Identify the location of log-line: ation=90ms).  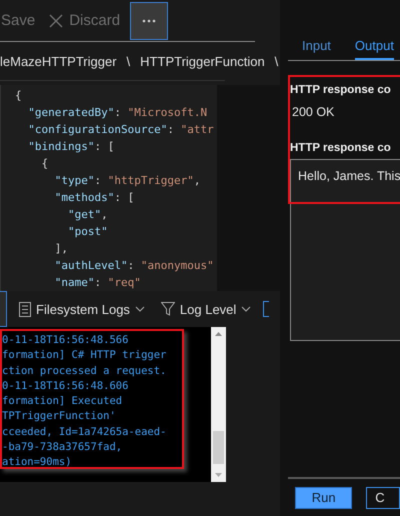
(37, 462).